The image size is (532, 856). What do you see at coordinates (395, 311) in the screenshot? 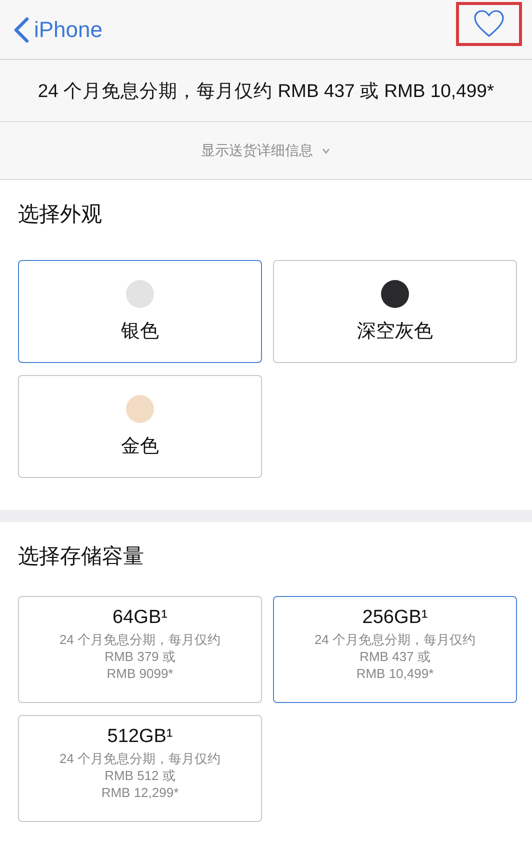
I see `finish-option: 深空灰色` at bounding box center [395, 311].